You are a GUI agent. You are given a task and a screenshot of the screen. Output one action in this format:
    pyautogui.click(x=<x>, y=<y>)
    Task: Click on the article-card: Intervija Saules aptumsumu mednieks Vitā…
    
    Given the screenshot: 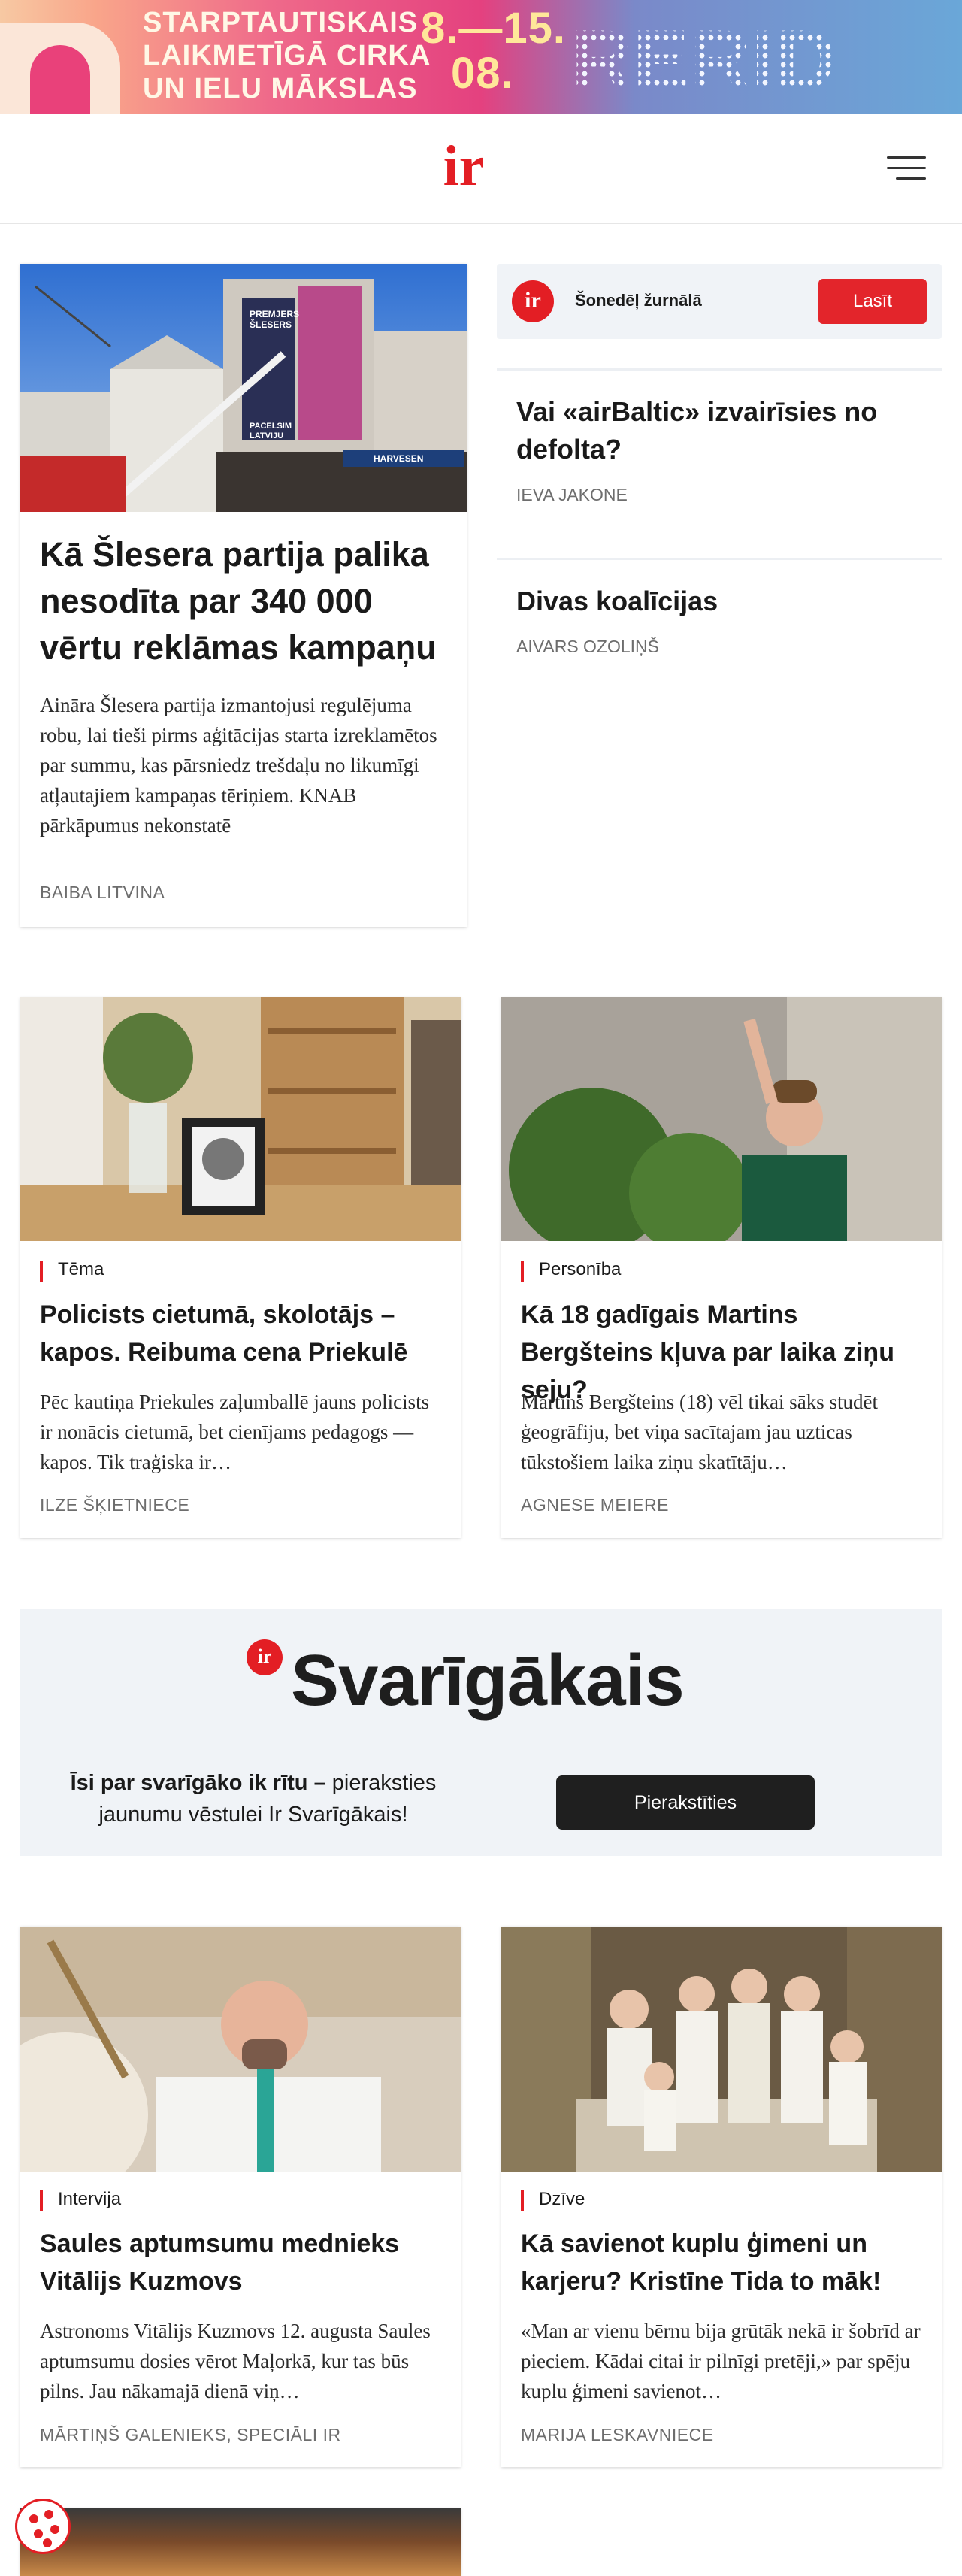 What is the action you would take?
    pyautogui.click(x=240, y=2197)
    